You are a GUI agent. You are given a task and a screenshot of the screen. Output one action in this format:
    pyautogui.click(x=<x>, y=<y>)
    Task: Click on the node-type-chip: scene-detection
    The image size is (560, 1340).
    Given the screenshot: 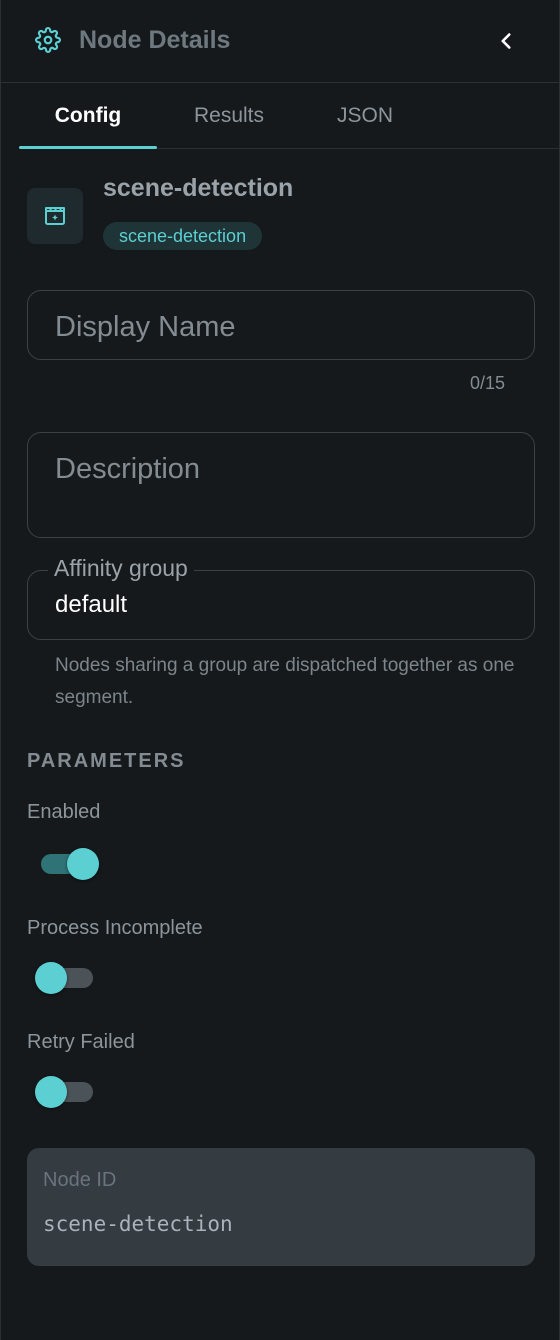 What is the action you would take?
    pyautogui.click(x=183, y=236)
    